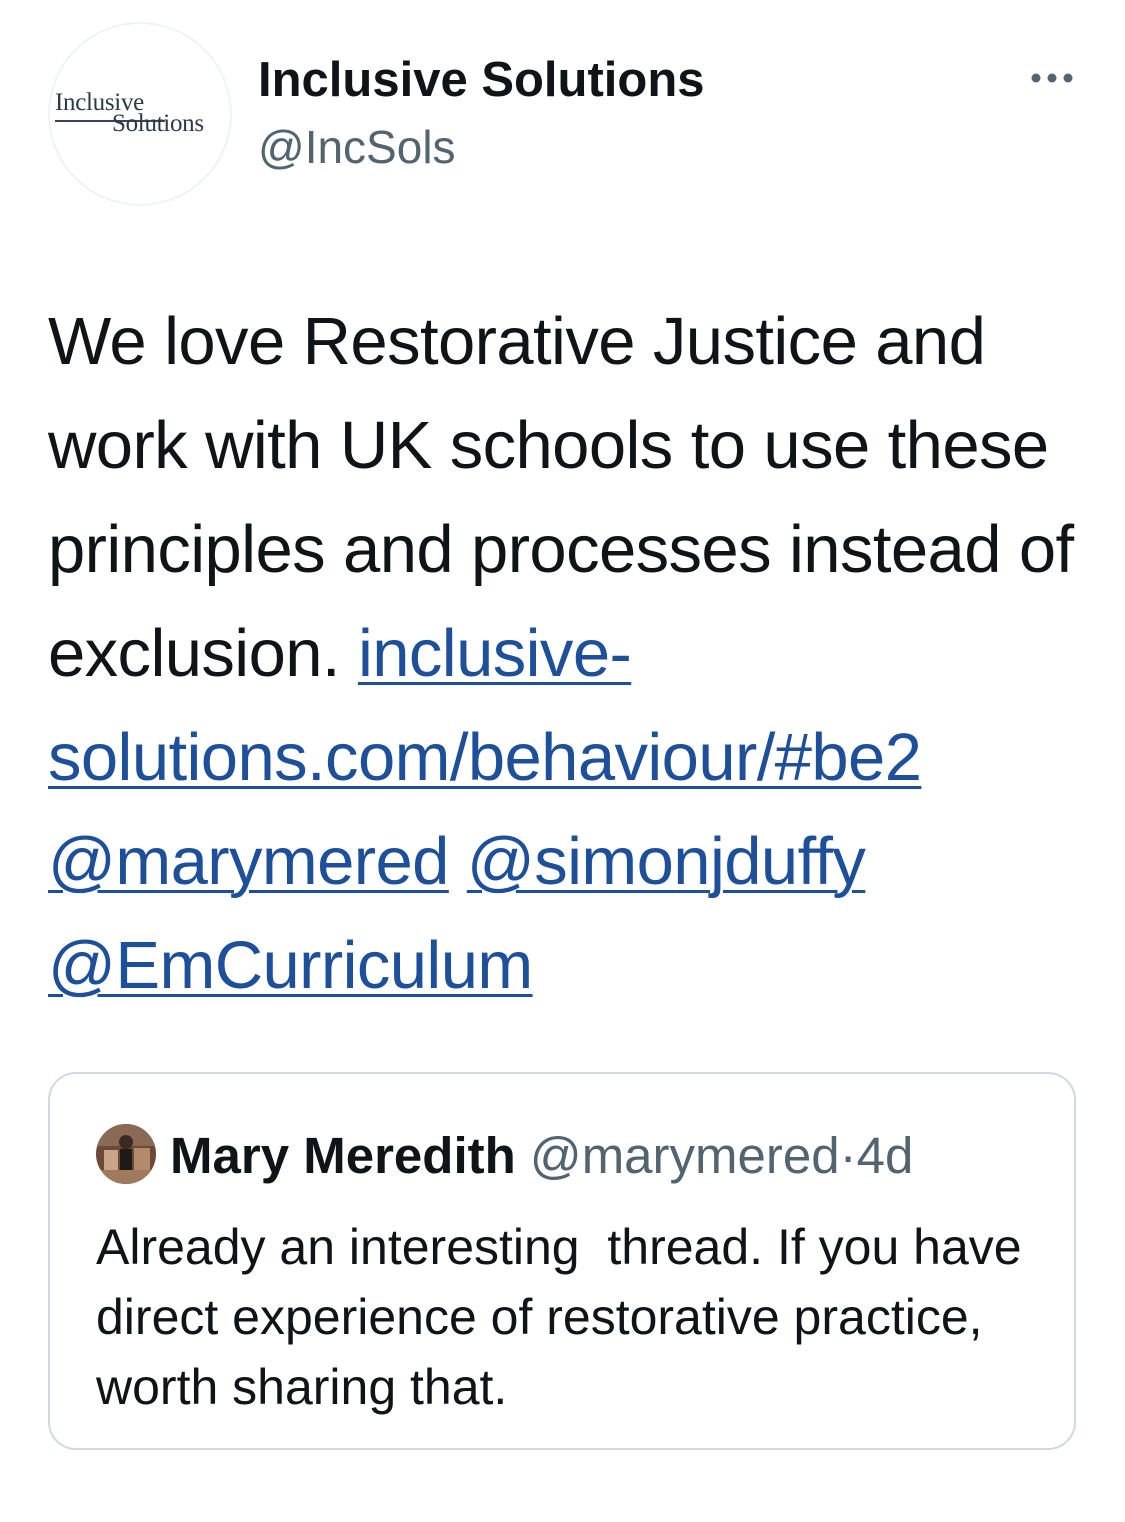 This screenshot has height=1522, width=1125. I want to click on author-handle: @IncSols, so click(357, 147).